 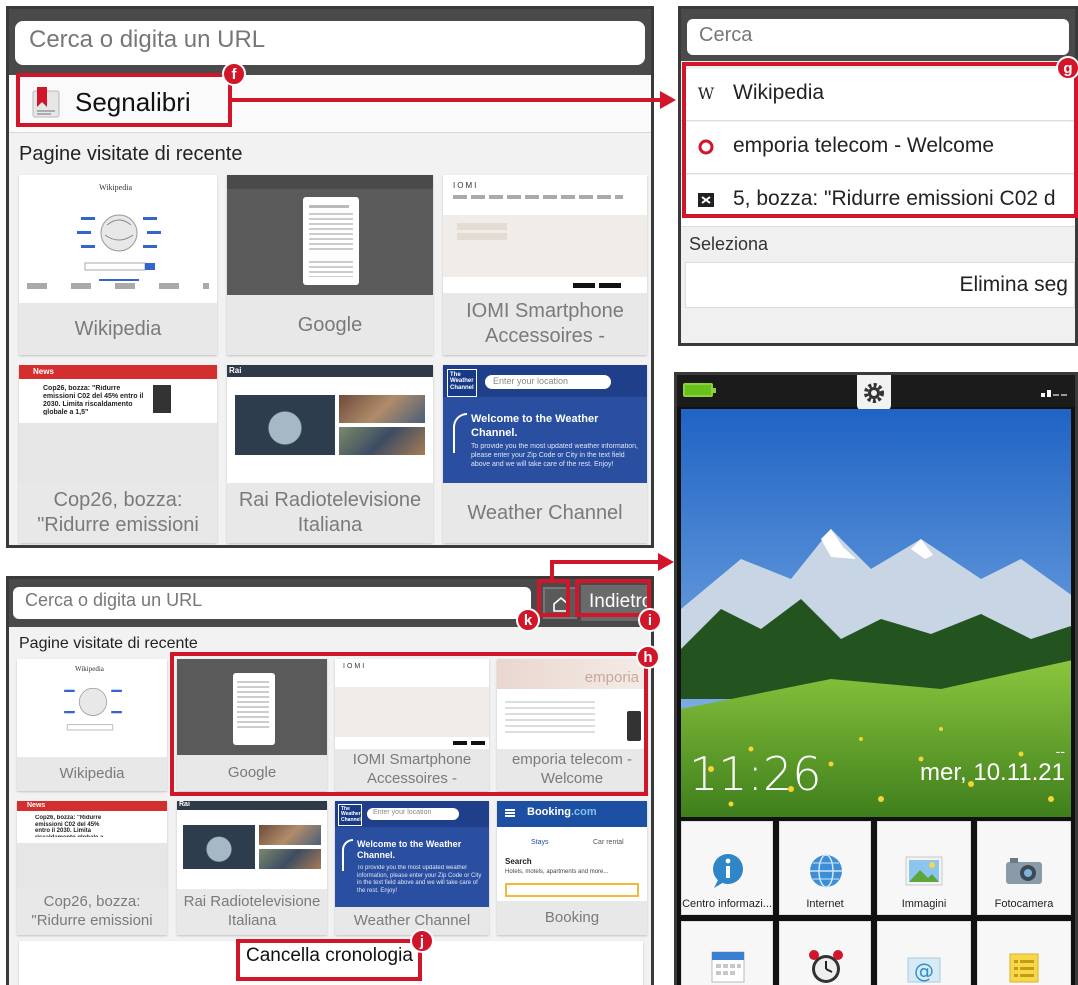 I want to click on thumbnail: IOMI, so click(x=545, y=234).